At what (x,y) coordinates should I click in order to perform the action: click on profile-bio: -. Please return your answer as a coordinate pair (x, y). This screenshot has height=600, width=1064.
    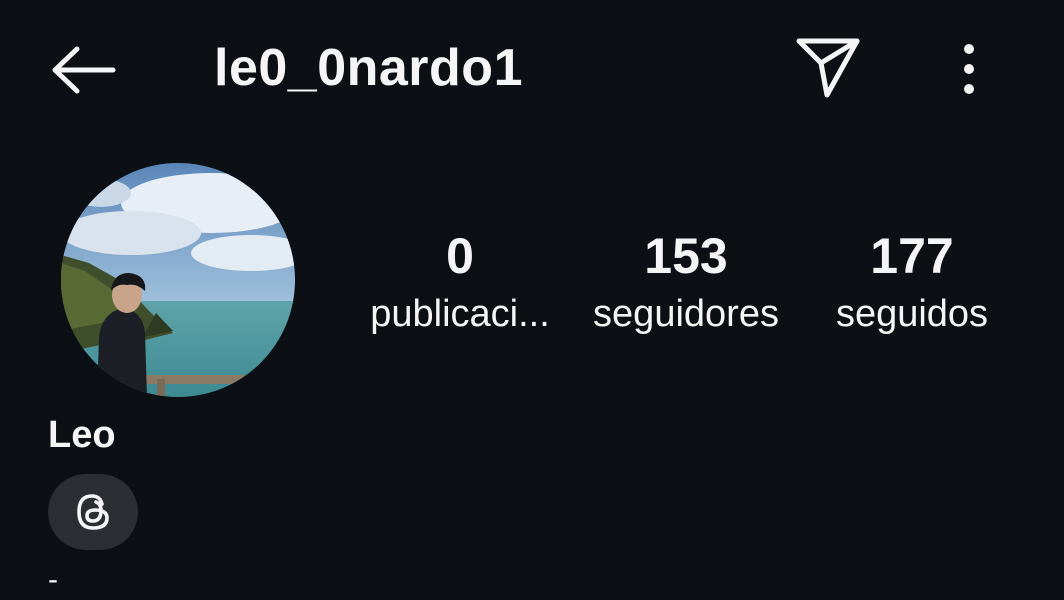
    Looking at the image, I should click on (53, 579).